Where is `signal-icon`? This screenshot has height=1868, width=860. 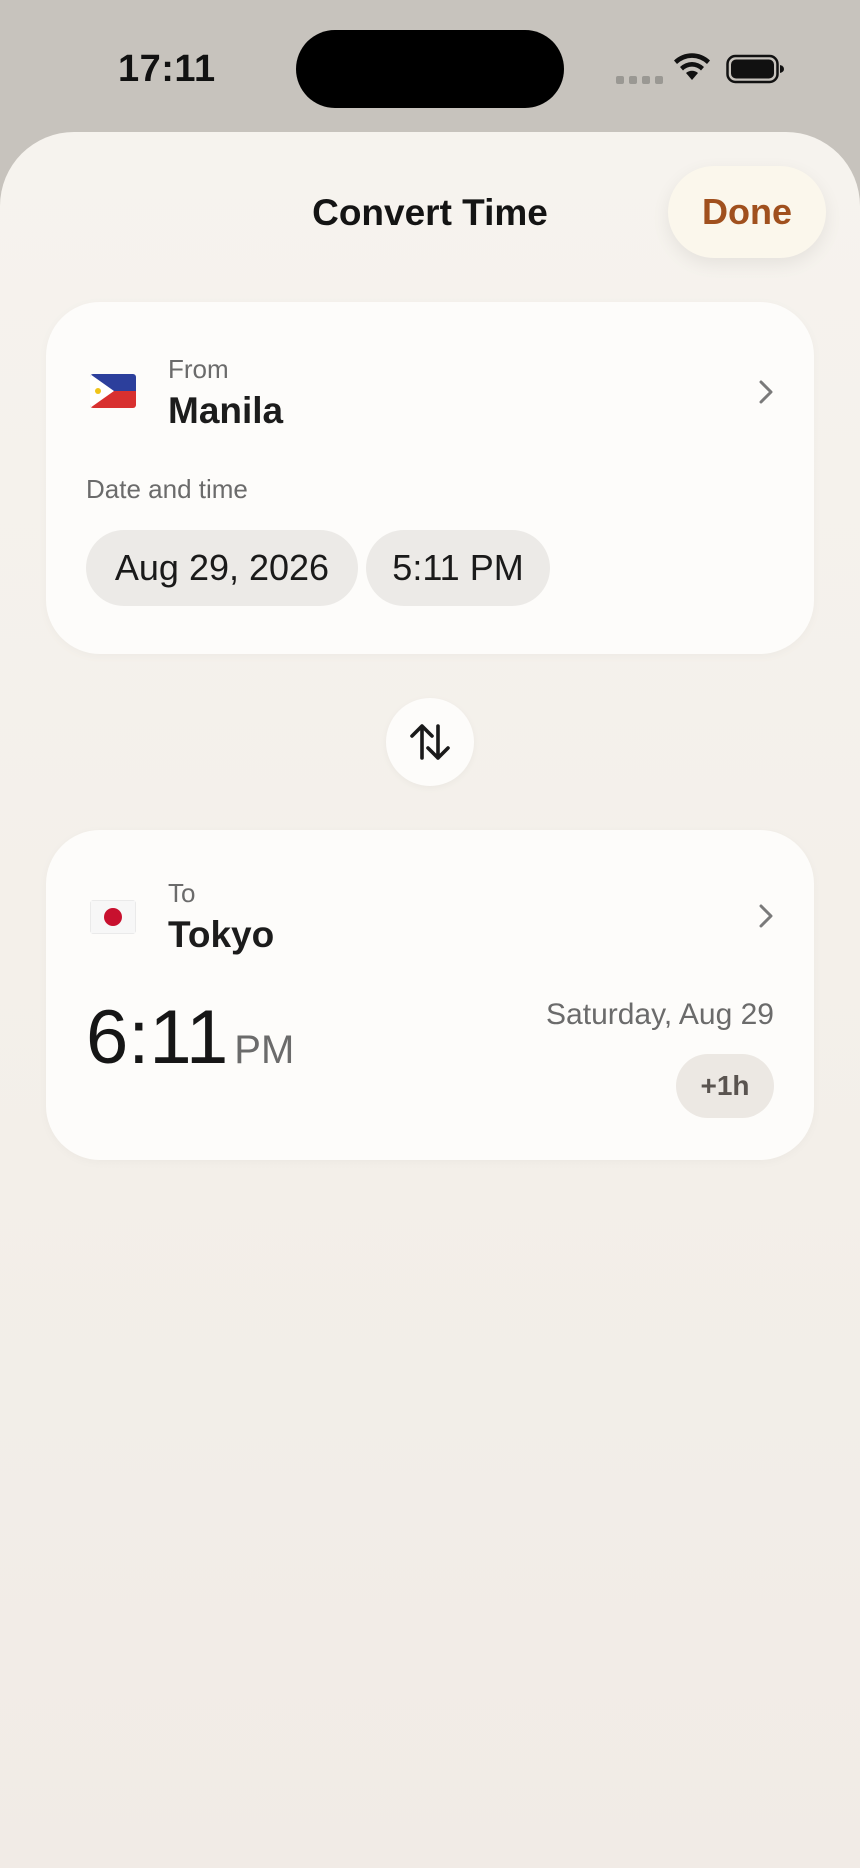
signal-icon is located at coordinates (639, 80).